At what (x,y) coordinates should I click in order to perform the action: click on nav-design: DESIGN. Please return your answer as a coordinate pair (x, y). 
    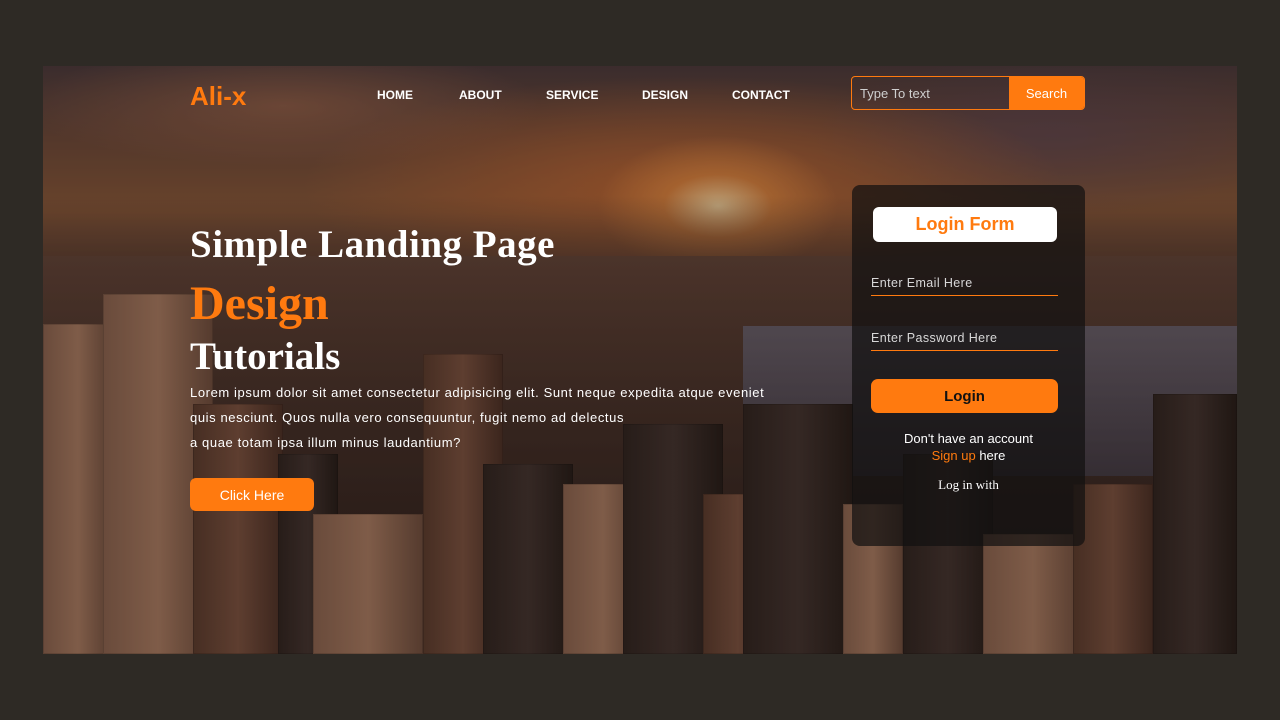
    Looking at the image, I should click on (665, 95).